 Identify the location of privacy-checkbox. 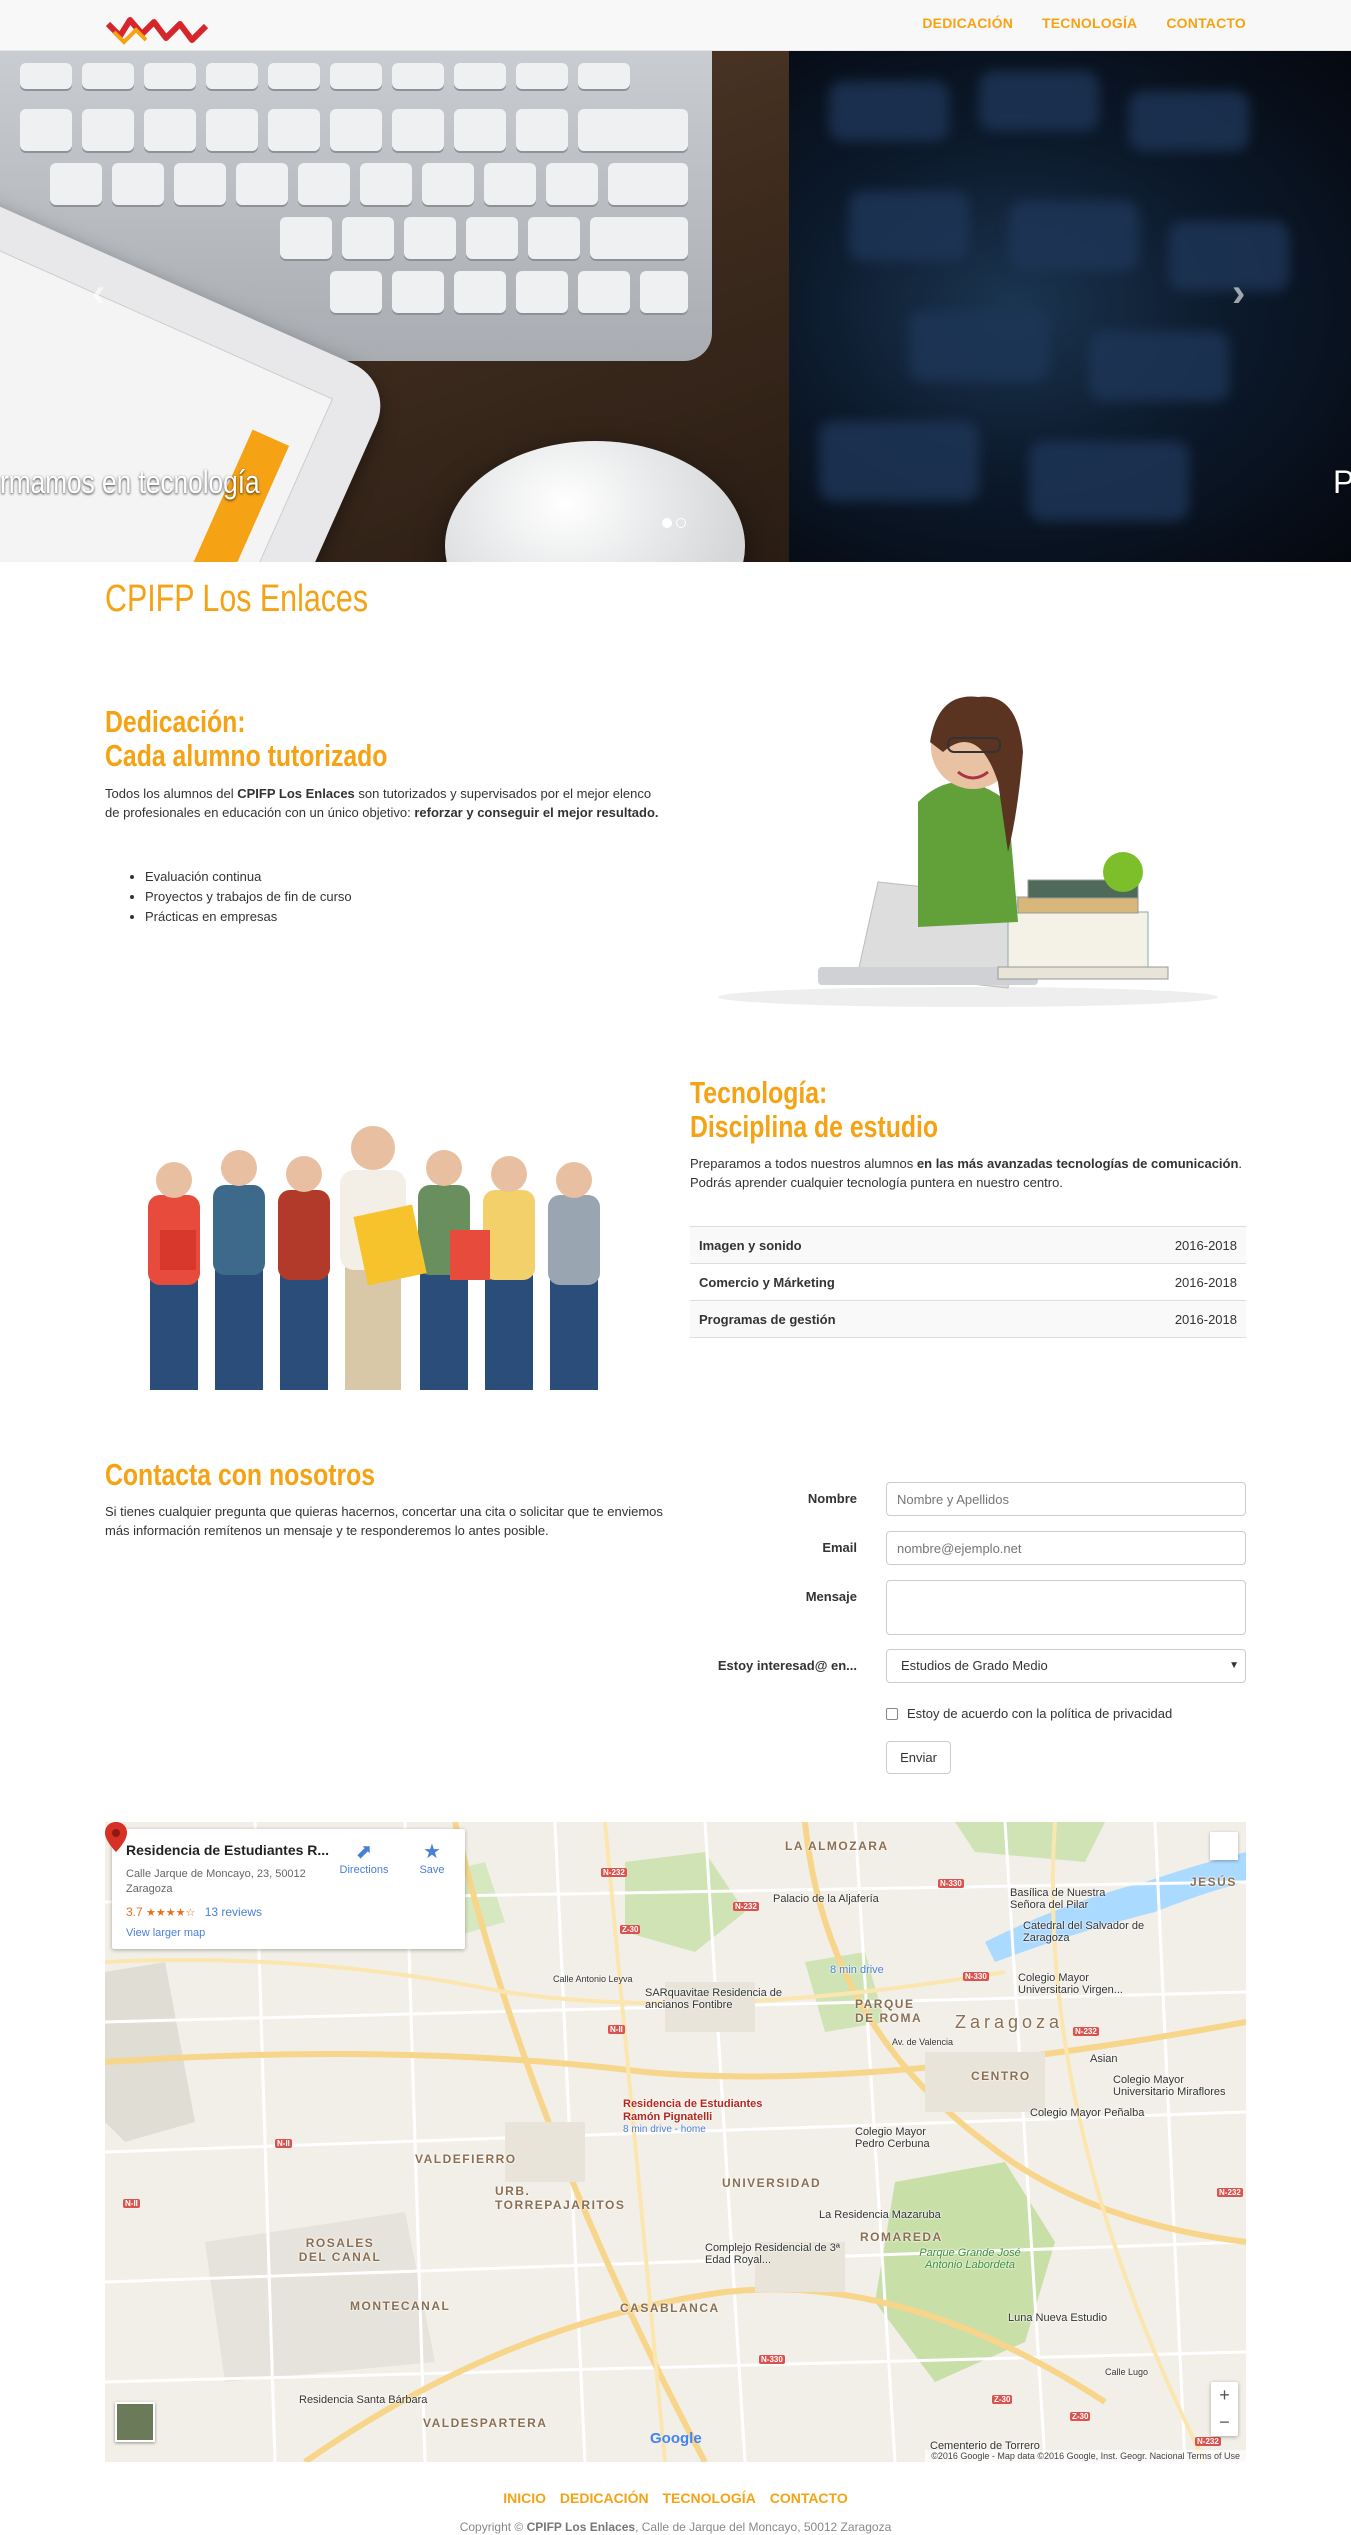
(892, 1713).